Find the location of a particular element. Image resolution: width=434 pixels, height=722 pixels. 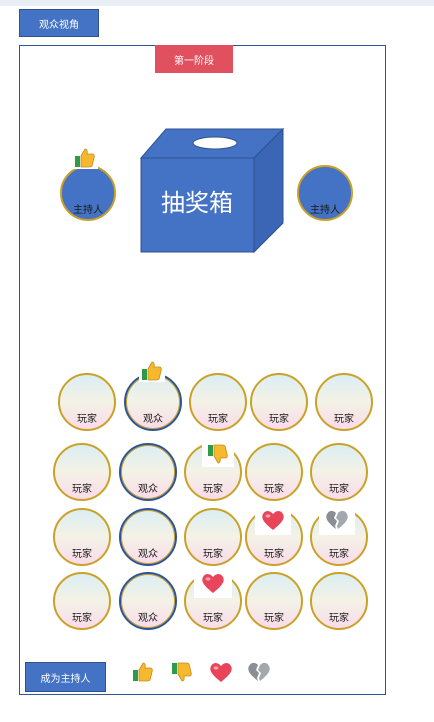

host-seat-right: 主持人 is located at coordinates (325, 193).